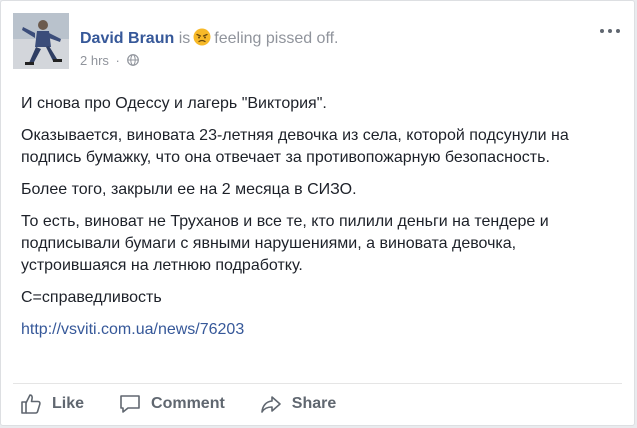  What do you see at coordinates (184, 38) in the screenshot?
I see `is-text: is` at bounding box center [184, 38].